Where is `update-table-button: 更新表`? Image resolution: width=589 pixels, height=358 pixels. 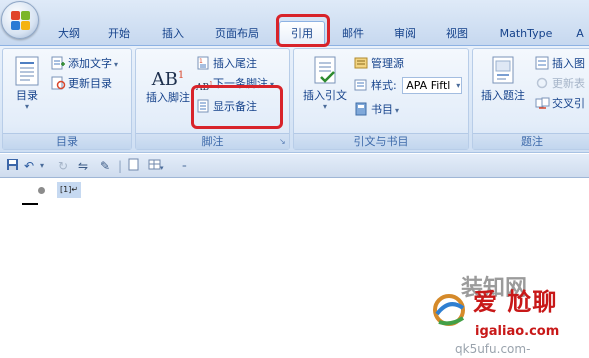
update-table-button: 更新表 is located at coordinates (560, 83).